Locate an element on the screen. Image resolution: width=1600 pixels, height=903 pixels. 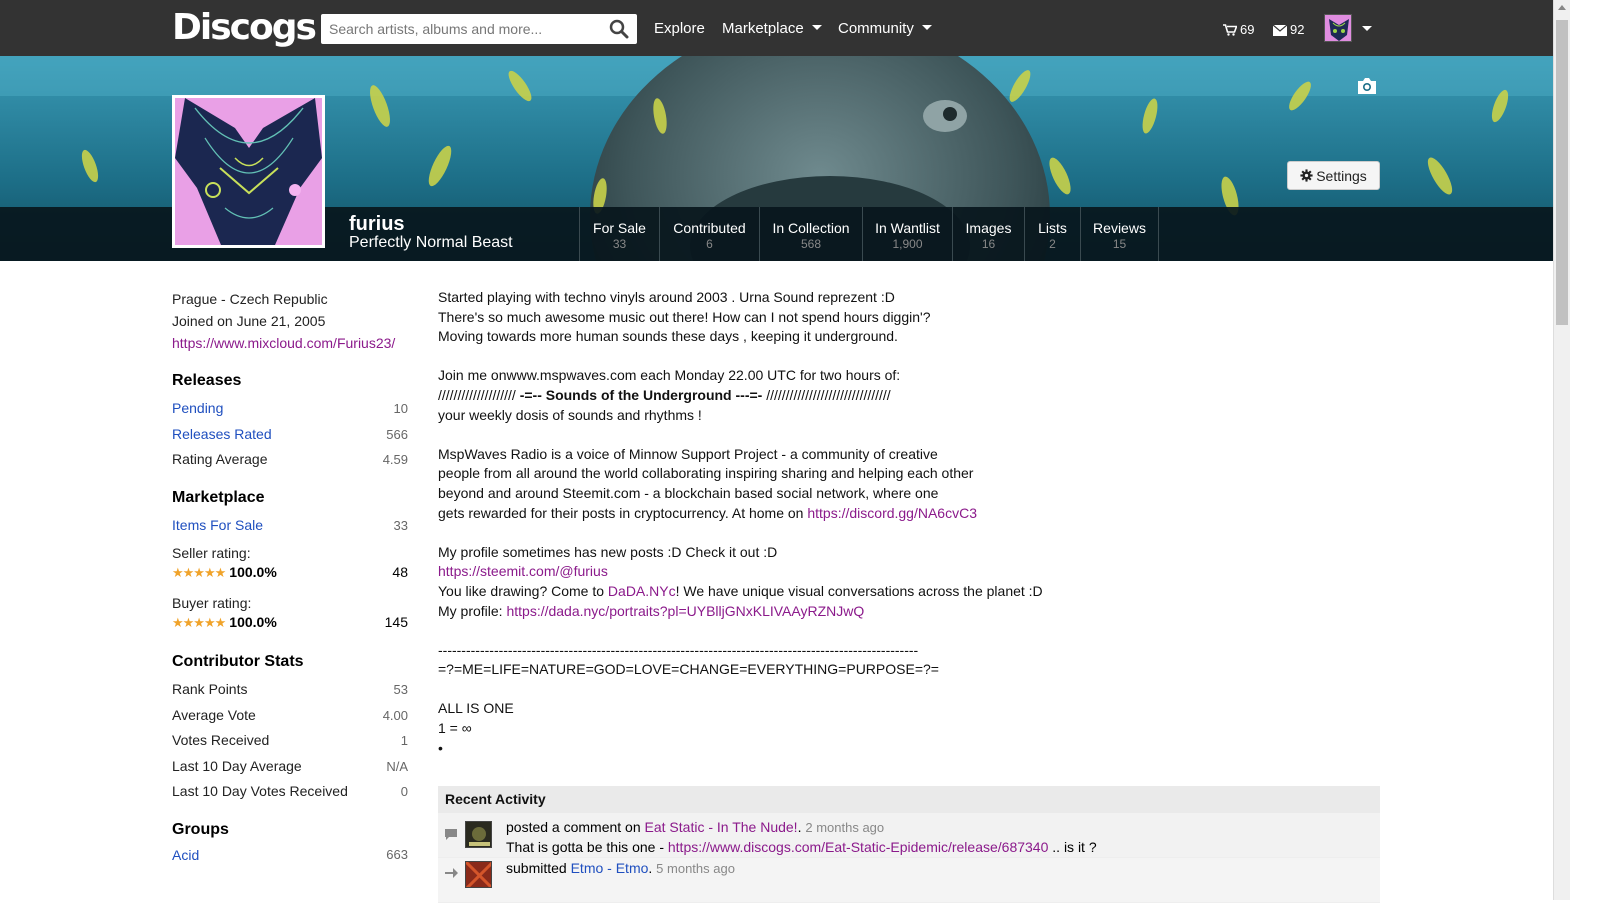
activity-summary: submitted Etmo - Etmo. 5 months ago is located at coordinates (620, 868).